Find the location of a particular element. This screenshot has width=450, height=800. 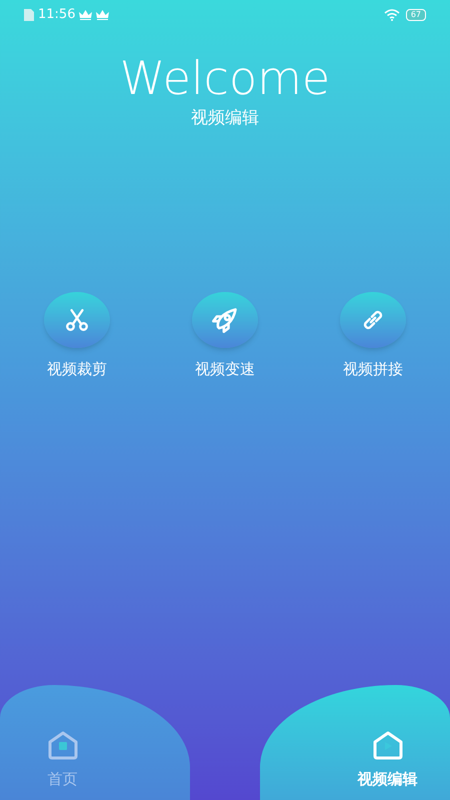

rocket-icon is located at coordinates (225, 320).